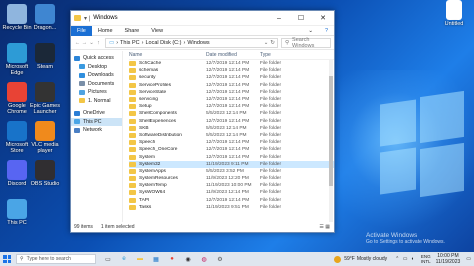  What do you see at coordinates (202, 18) in the screenshot?
I see `title-bar: ▾ | Windows – ☐ ✕` at bounding box center [202, 18].